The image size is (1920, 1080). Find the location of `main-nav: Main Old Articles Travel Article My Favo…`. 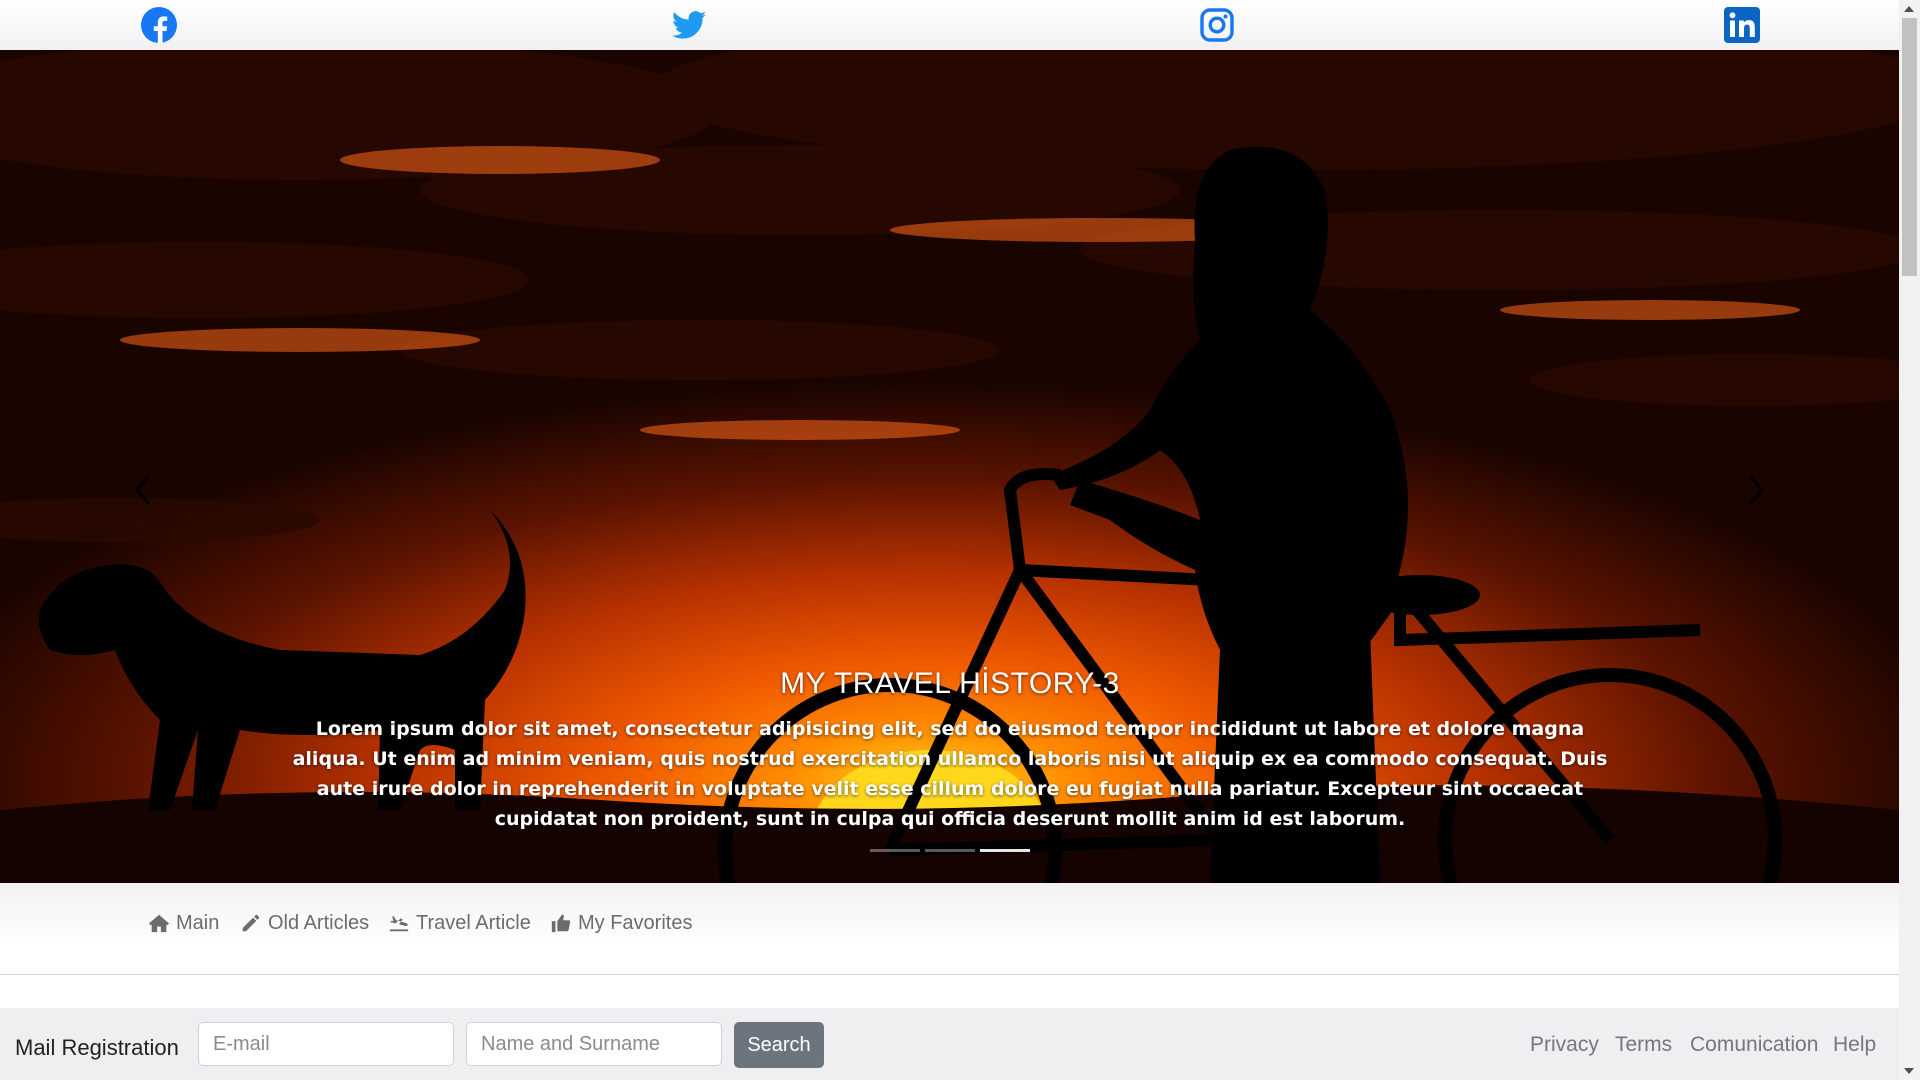

main-nav: Main Old Articles Travel Article My Favo… is located at coordinates (949, 929).